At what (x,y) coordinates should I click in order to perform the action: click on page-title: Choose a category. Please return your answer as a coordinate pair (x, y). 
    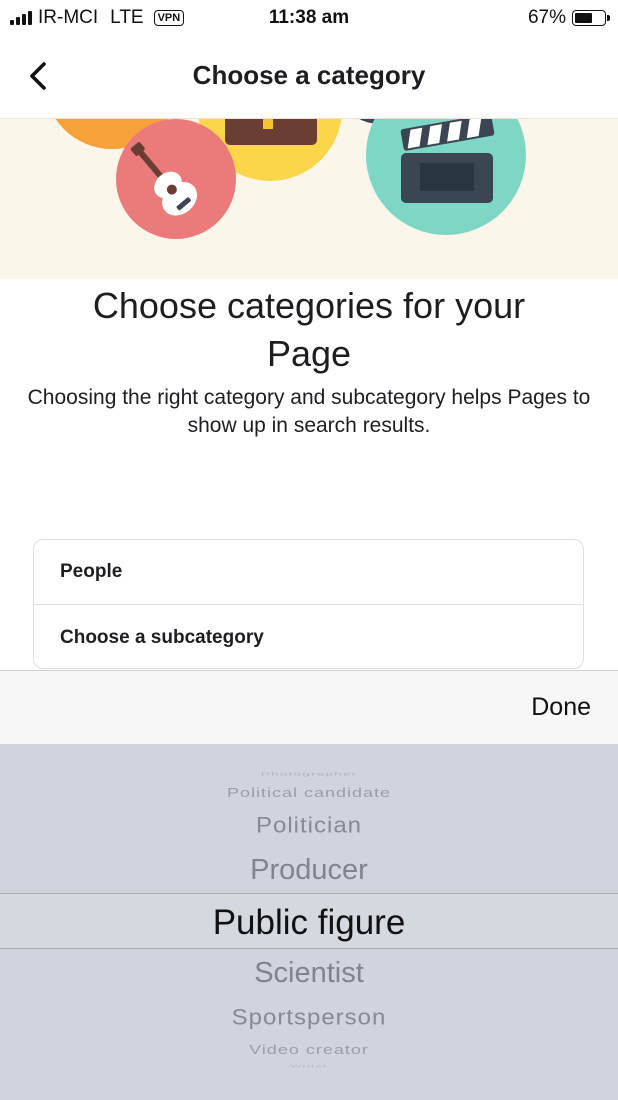
    Looking at the image, I should click on (309, 75).